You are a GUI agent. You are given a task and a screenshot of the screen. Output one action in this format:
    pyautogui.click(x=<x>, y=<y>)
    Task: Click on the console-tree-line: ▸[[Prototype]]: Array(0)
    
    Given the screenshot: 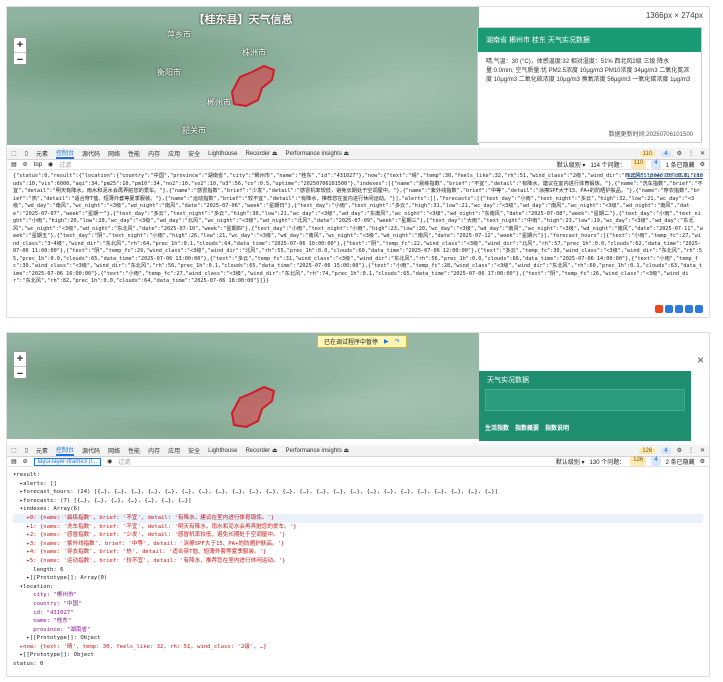 What is the action you would take?
    pyautogui.click(x=358, y=578)
    